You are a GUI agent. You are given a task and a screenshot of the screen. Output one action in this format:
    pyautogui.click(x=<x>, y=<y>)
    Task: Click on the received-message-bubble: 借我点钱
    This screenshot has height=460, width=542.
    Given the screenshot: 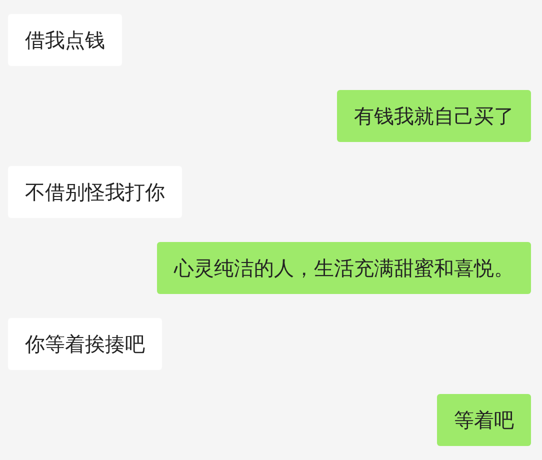 What is the action you would take?
    pyautogui.click(x=65, y=40)
    